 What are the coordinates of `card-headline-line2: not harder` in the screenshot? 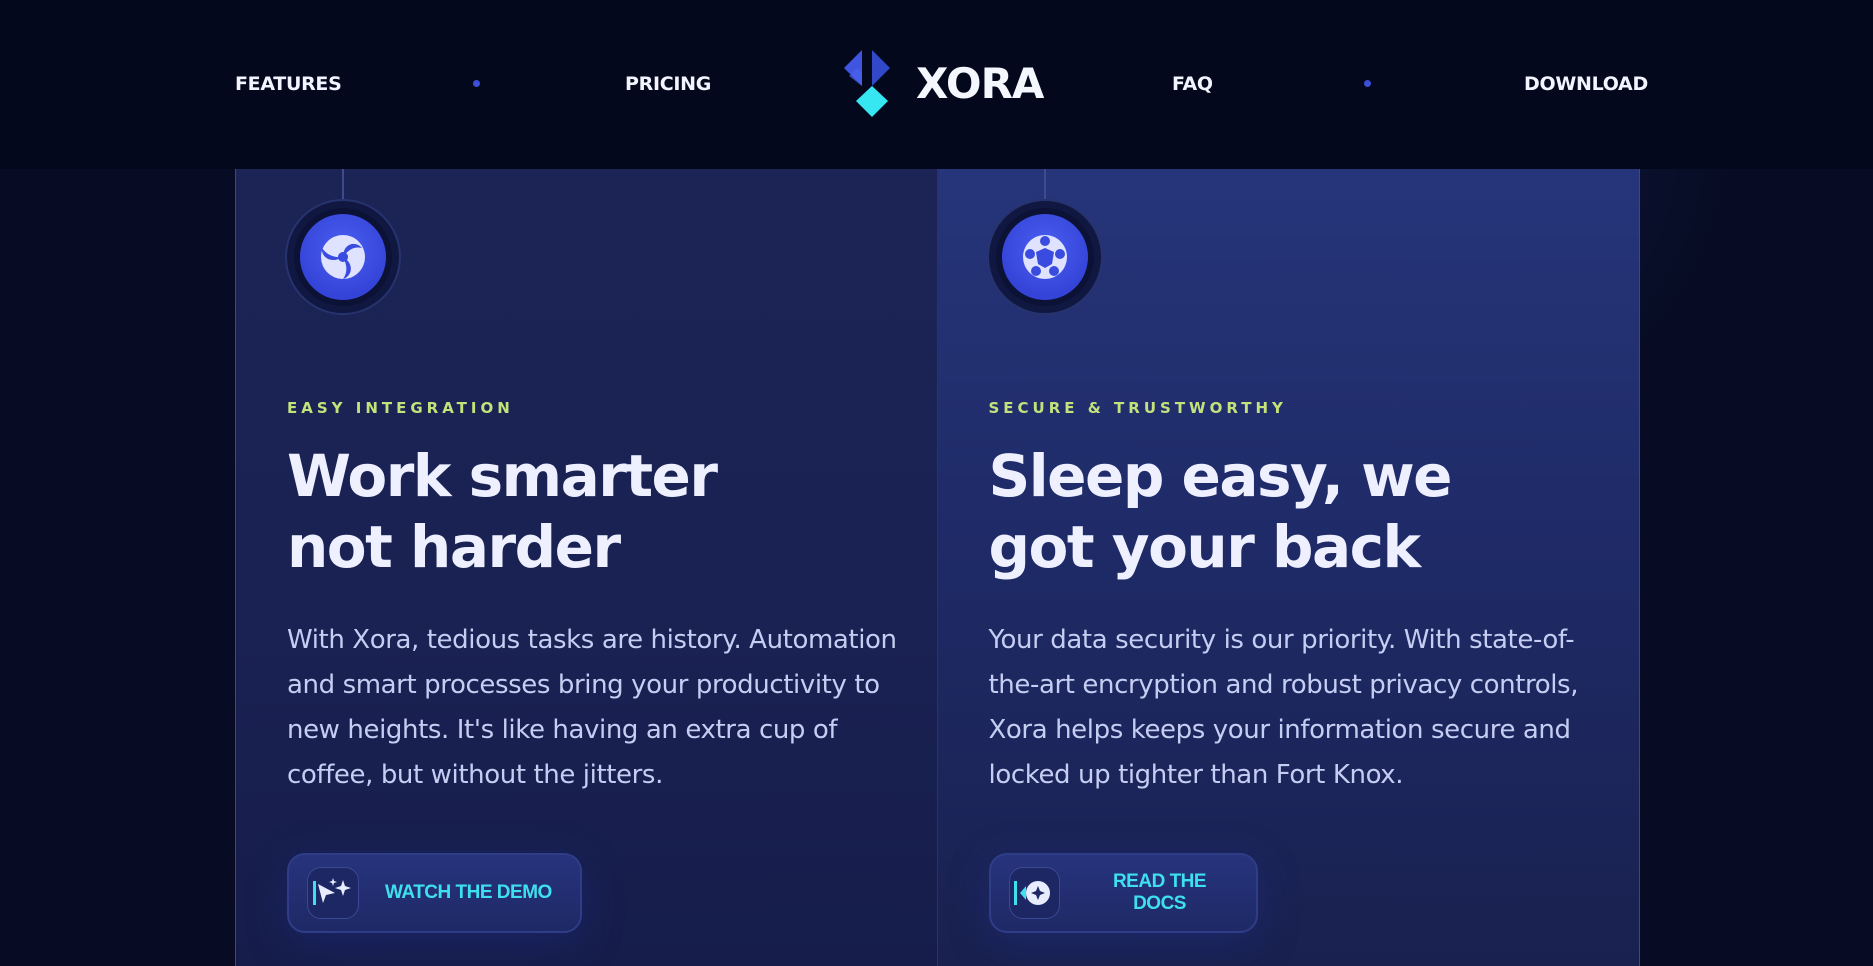 It's located at (454, 547).